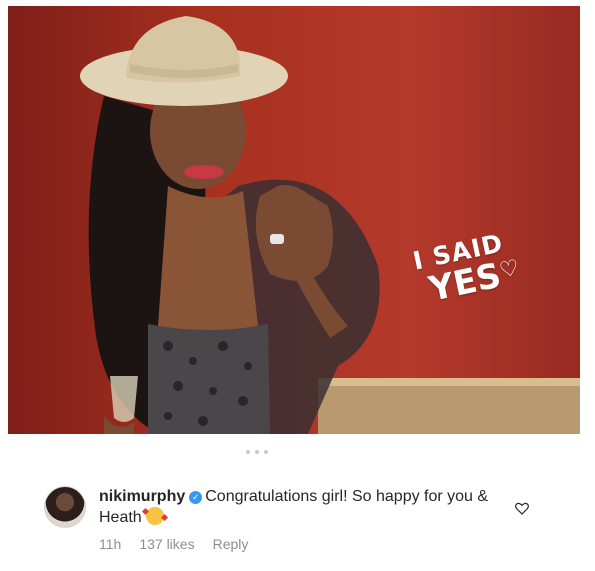 The image size is (595, 571). What do you see at coordinates (65, 507) in the screenshot?
I see `avatar` at bounding box center [65, 507].